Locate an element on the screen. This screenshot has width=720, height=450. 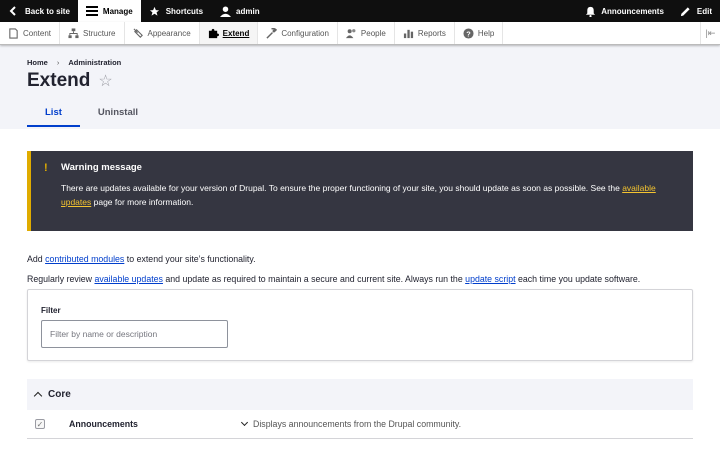
tray-item-structure: Structure is located at coordinates (92, 33).